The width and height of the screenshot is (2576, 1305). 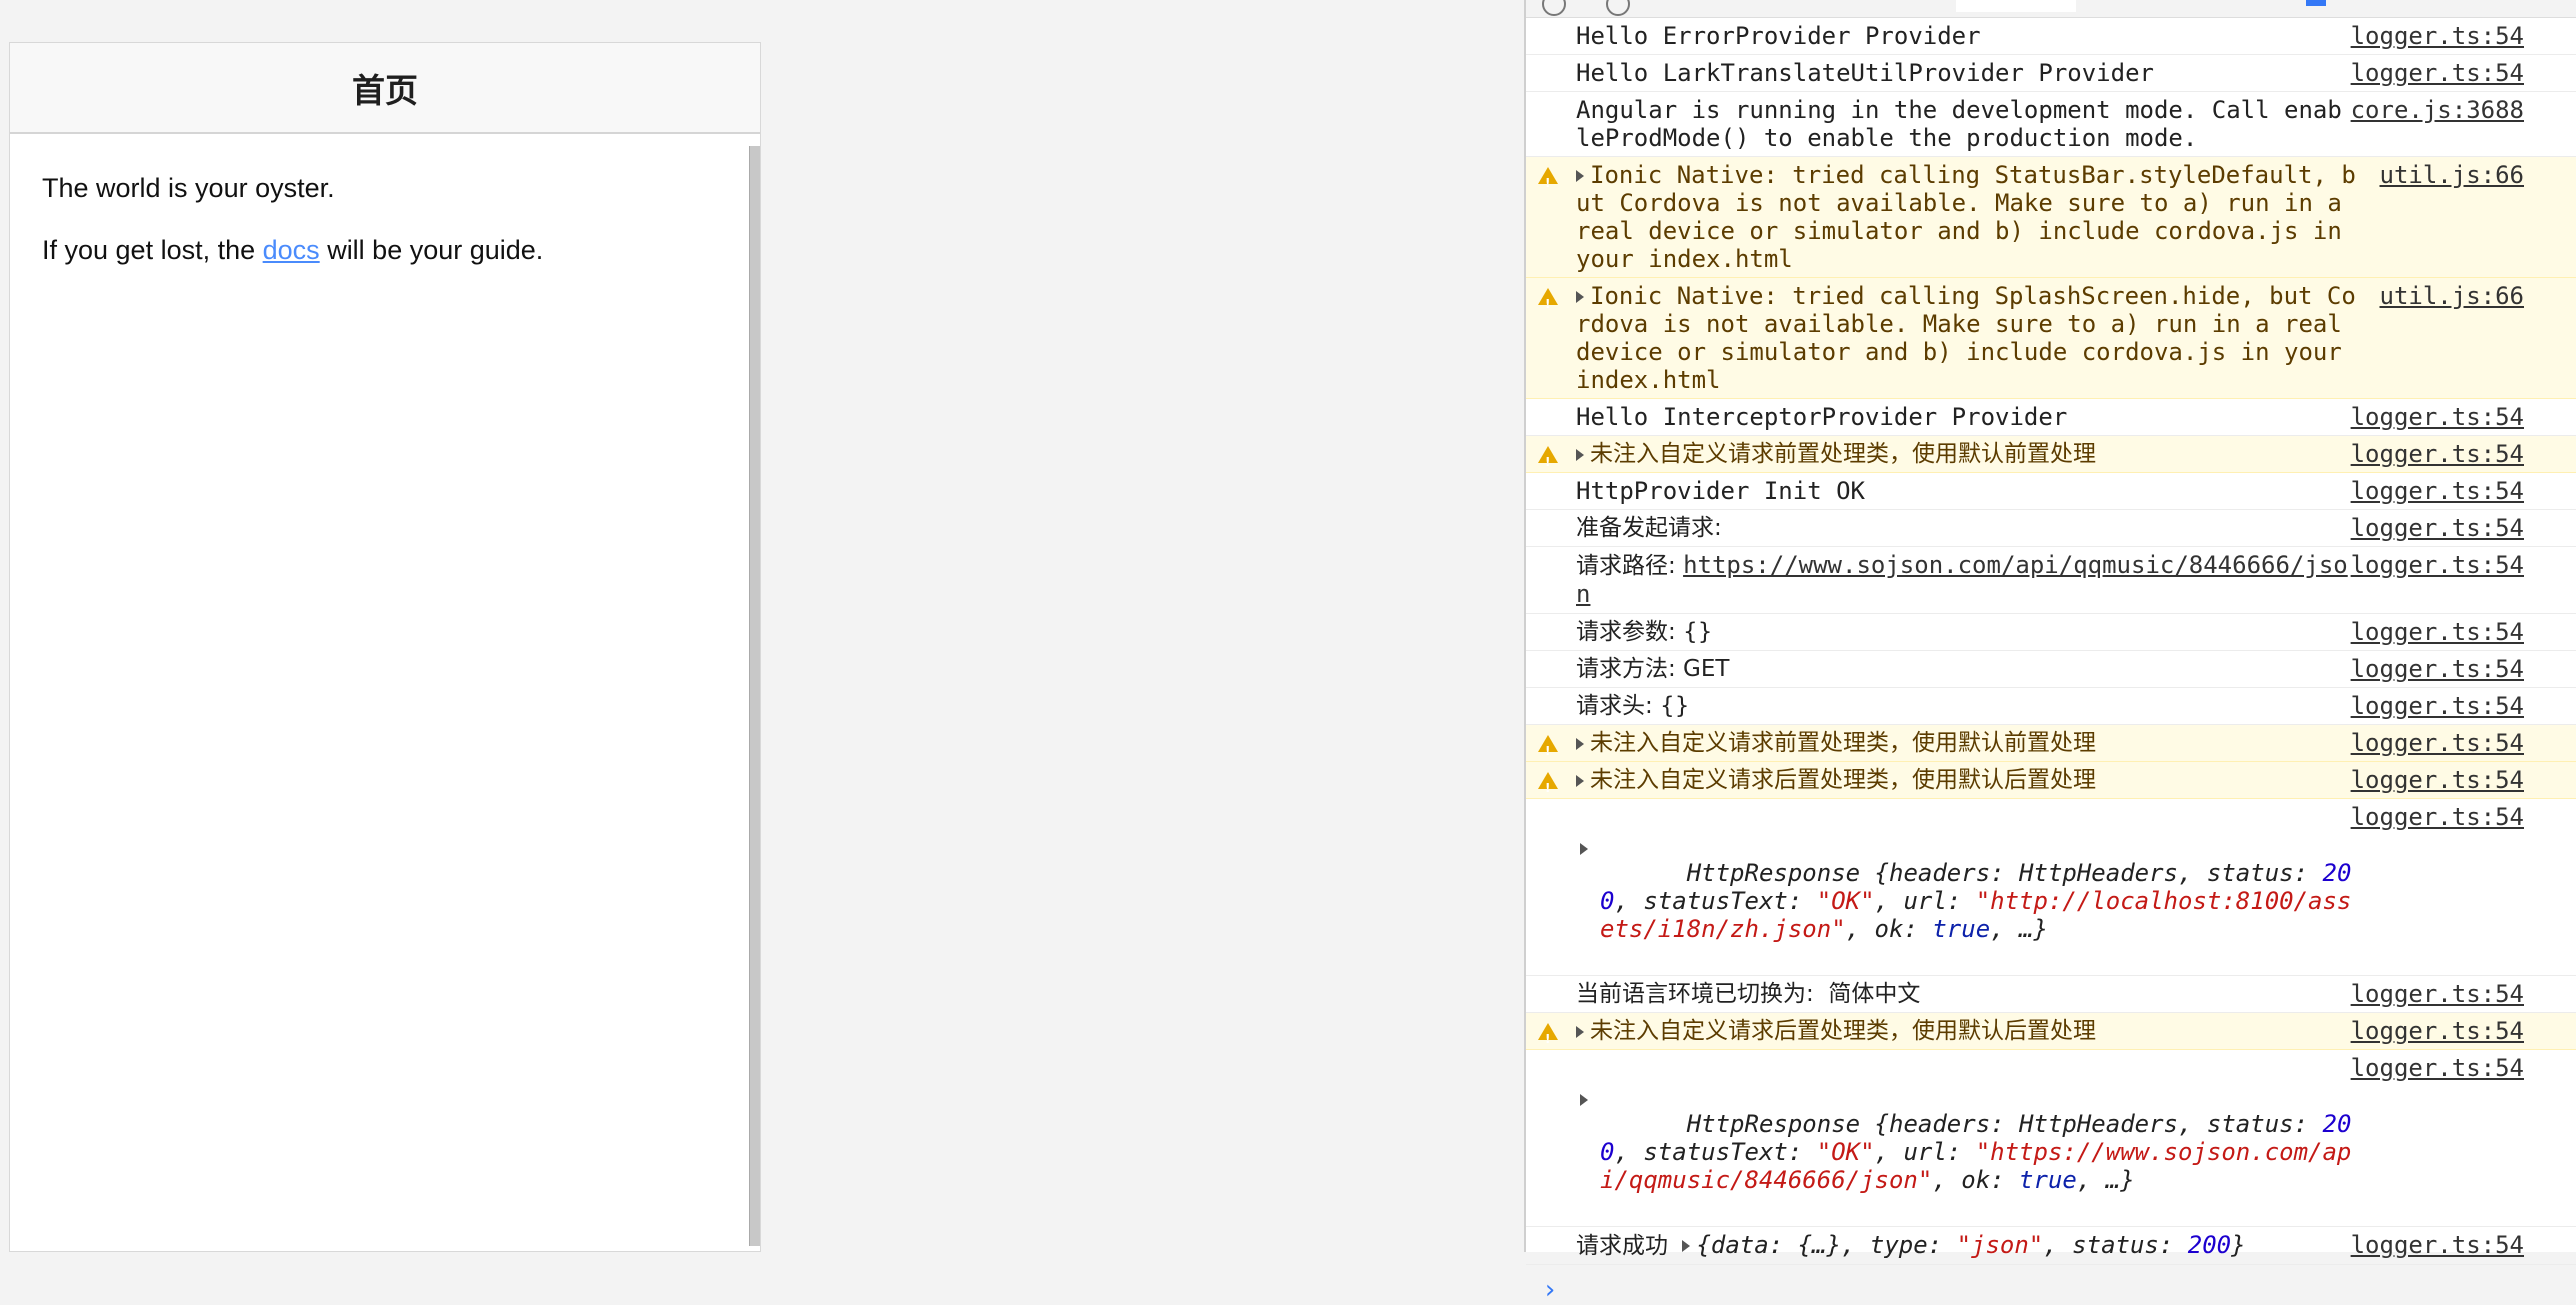 I want to click on log-message: Hello LarkTranslateUtilProvider Provider, so click(x=1865, y=73).